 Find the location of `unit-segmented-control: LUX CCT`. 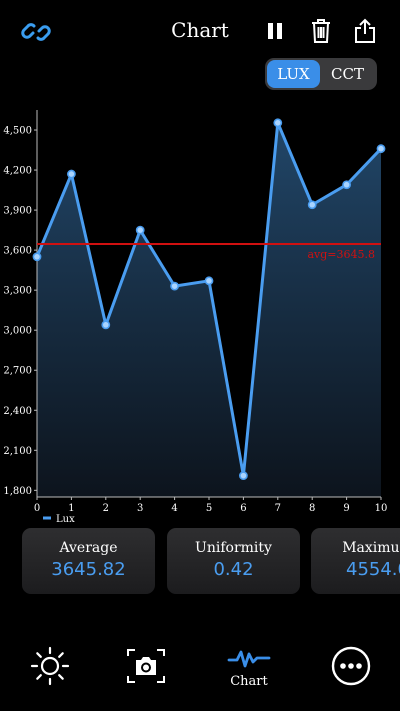

unit-segmented-control: LUX CCT is located at coordinates (321, 74).